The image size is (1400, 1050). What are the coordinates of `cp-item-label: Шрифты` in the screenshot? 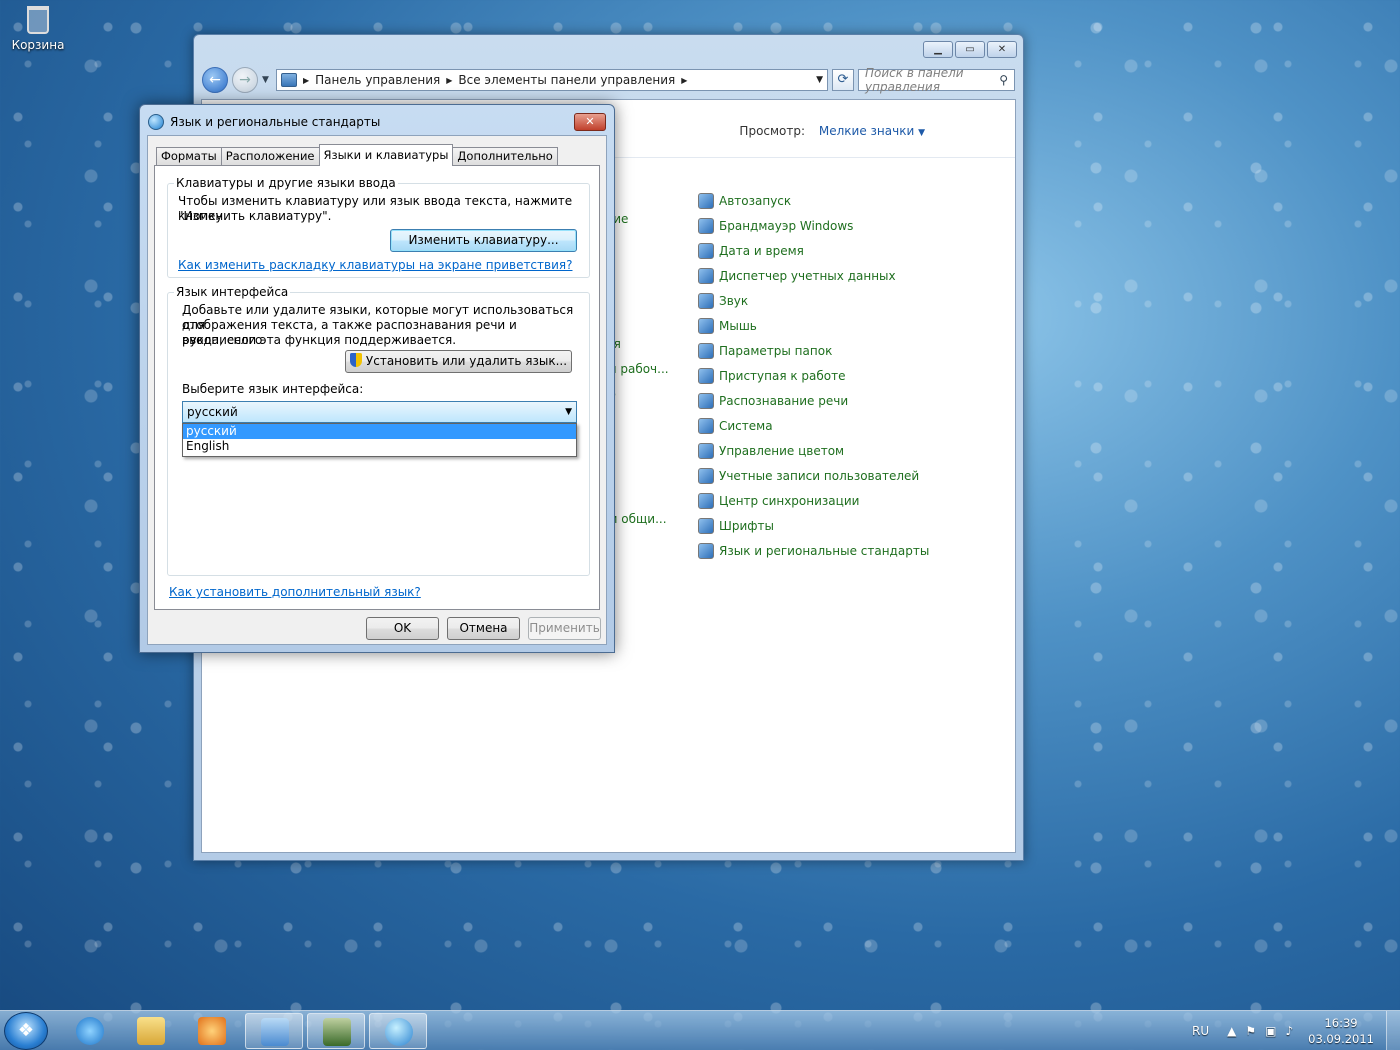 It's located at (746, 525).